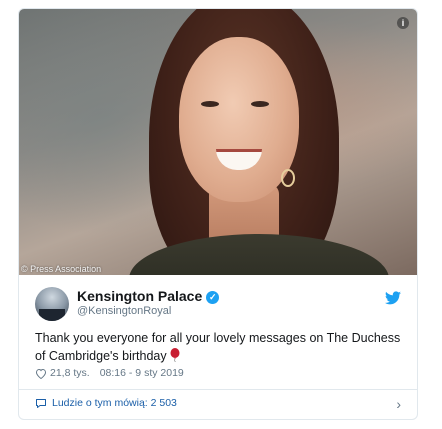  Describe the element at coordinates (142, 373) in the screenshot. I see `tweet-timestamp: 08:16 - 9 sty 2019` at that location.